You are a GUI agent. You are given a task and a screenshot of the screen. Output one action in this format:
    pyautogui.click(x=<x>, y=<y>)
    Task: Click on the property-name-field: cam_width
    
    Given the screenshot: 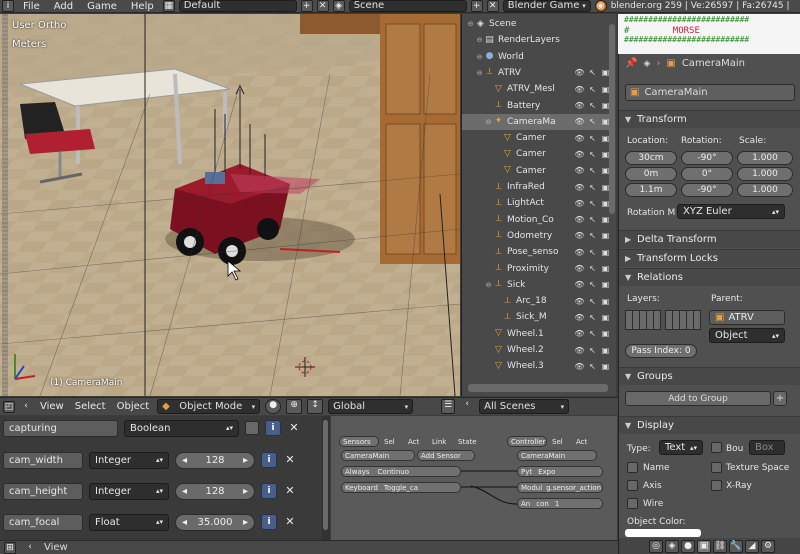 What is the action you would take?
    pyautogui.click(x=43, y=460)
    